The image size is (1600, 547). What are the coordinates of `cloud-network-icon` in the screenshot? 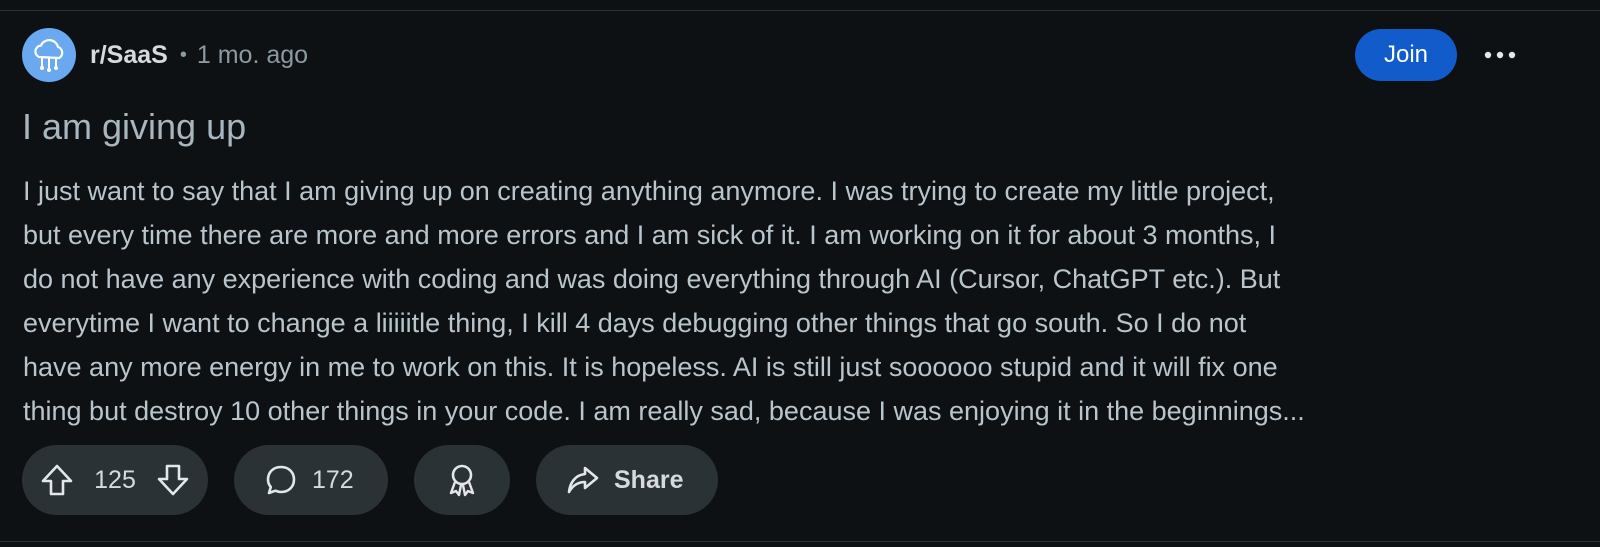 It's located at (49, 55).